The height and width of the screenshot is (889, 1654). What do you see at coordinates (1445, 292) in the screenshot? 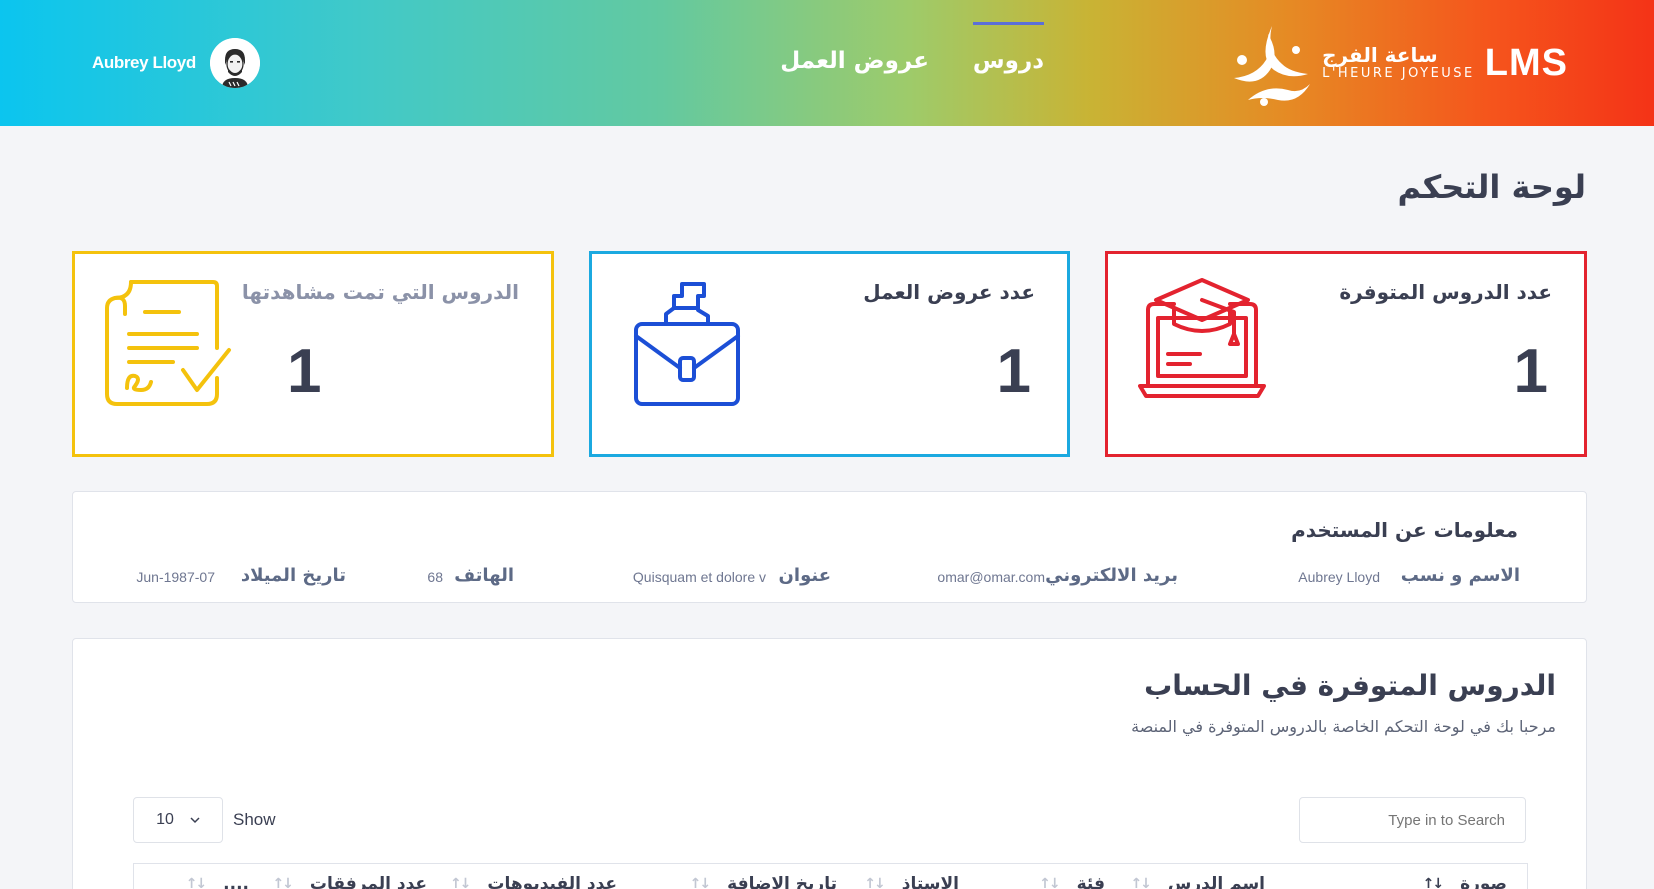
I see `stat-label: عدد الدروس المتوفرة` at bounding box center [1445, 292].